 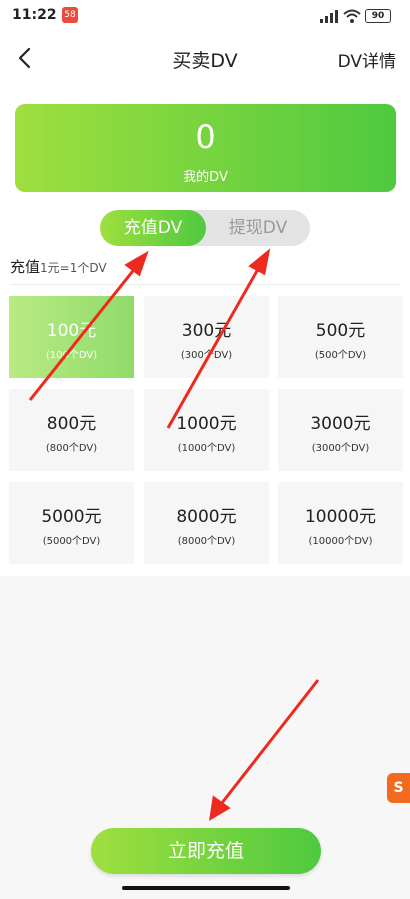 What do you see at coordinates (340, 355) in the screenshot?
I see `option-dv: (500个DV)` at bounding box center [340, 355].